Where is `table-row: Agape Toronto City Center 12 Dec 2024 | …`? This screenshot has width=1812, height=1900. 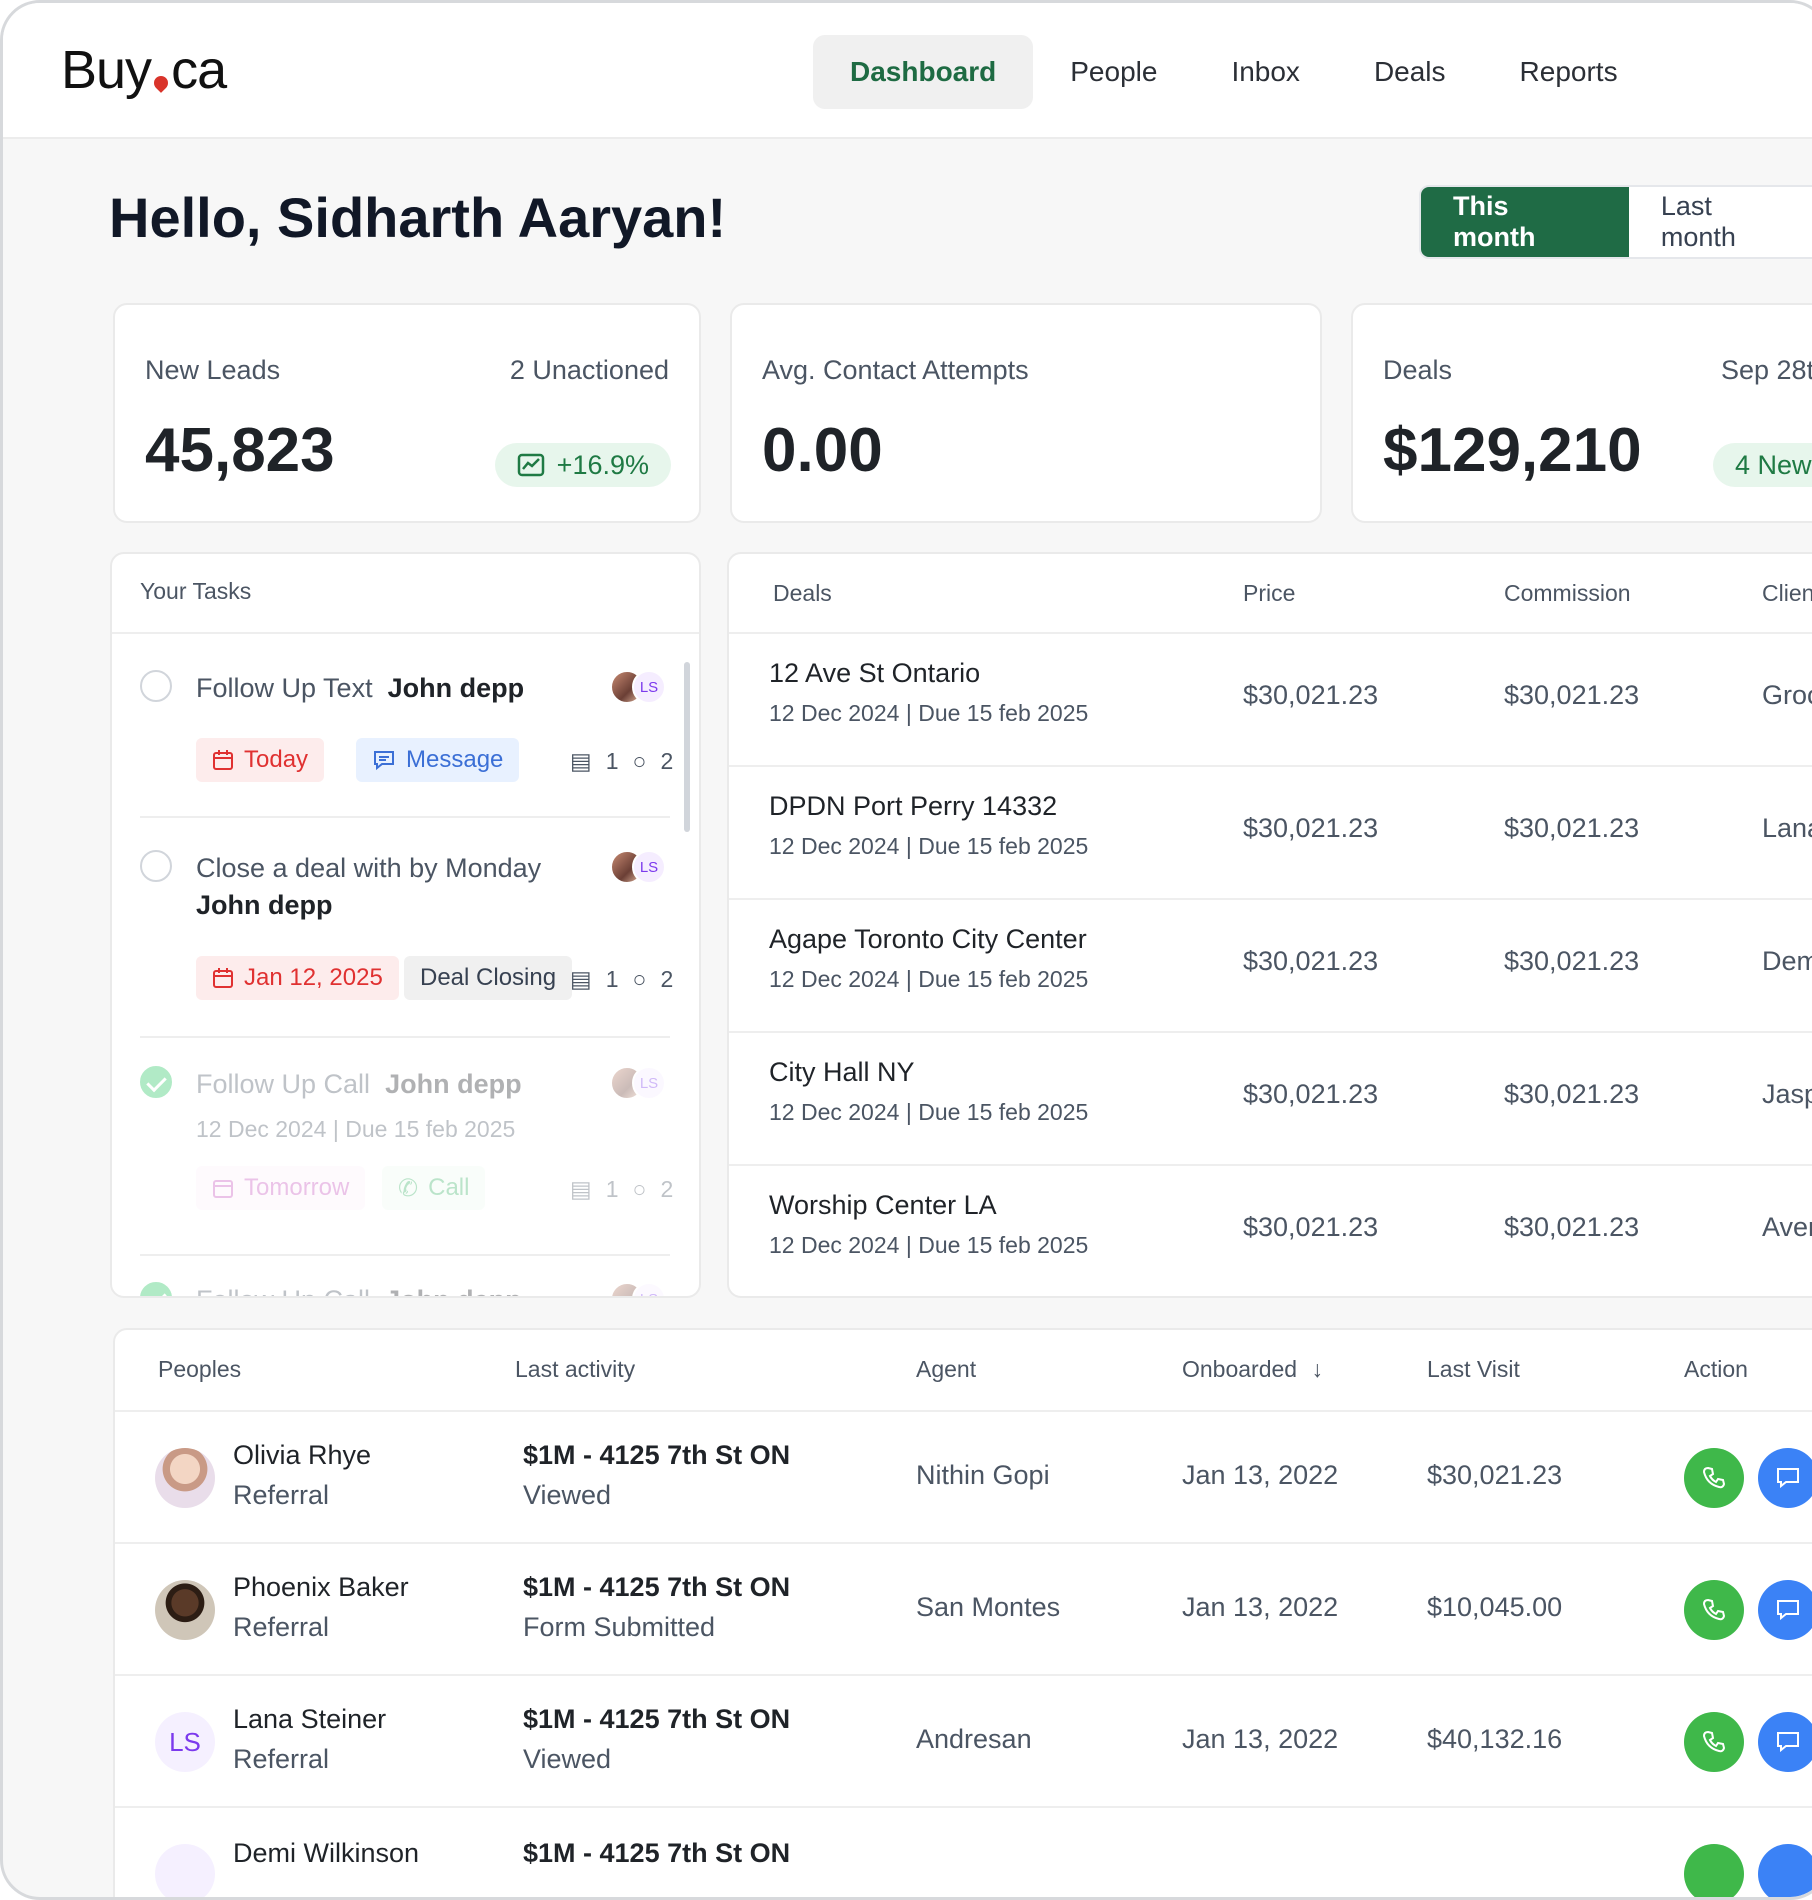
table-row: Agape Toronto City Center 12 Dec 2024 | … is located at coordinates (1270, 964).